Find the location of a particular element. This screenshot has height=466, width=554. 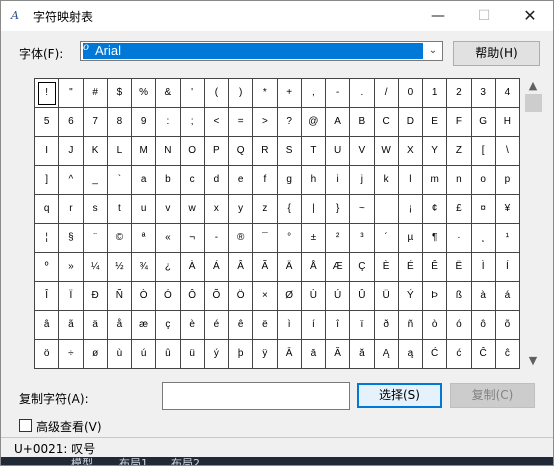

char-cell: ĉ is located at coordinates (507, 354).